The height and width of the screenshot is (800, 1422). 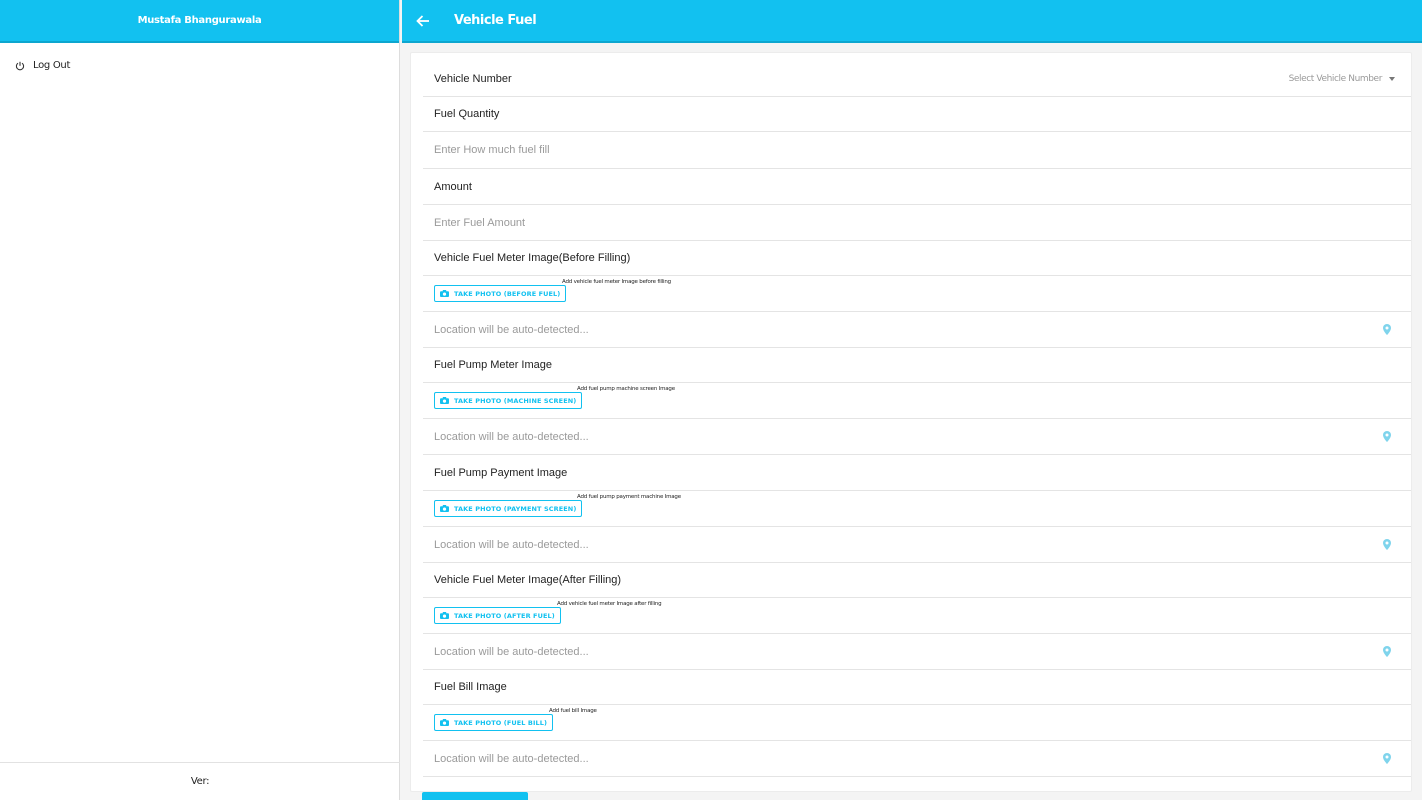 I want to click on fuel-quantity-input: Enter How much fuel fill, so click(x=917, y=150).